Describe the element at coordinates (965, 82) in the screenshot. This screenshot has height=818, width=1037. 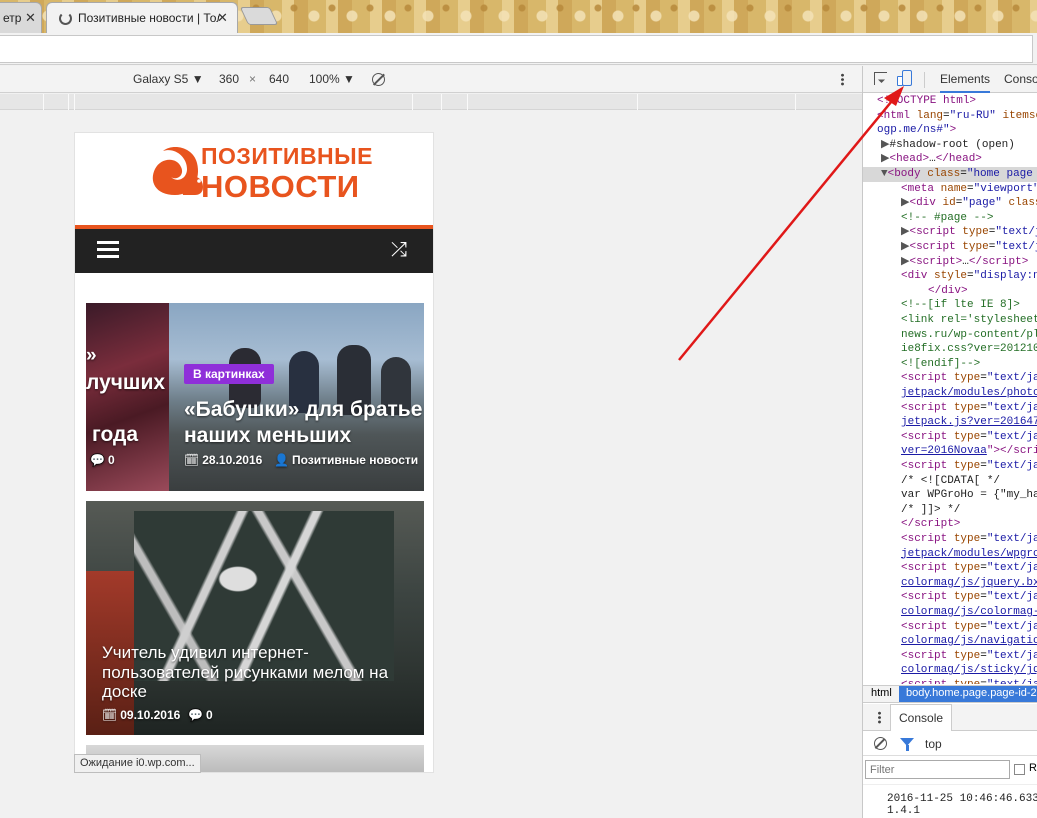
I see `tab-elements: Elements` at that location.